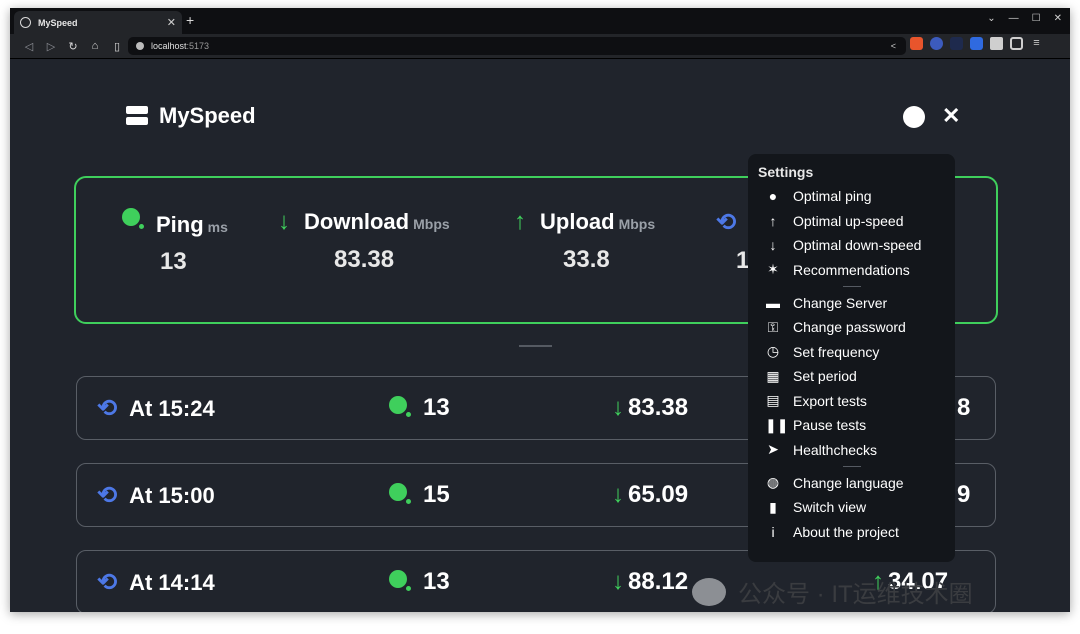 The height and width of the screenshot is (634, 1080). What do you see at coordinates (1016, 43) in the screenshot?
I see `sidebar-toggle-icon` at bounding box center [1016, 43].